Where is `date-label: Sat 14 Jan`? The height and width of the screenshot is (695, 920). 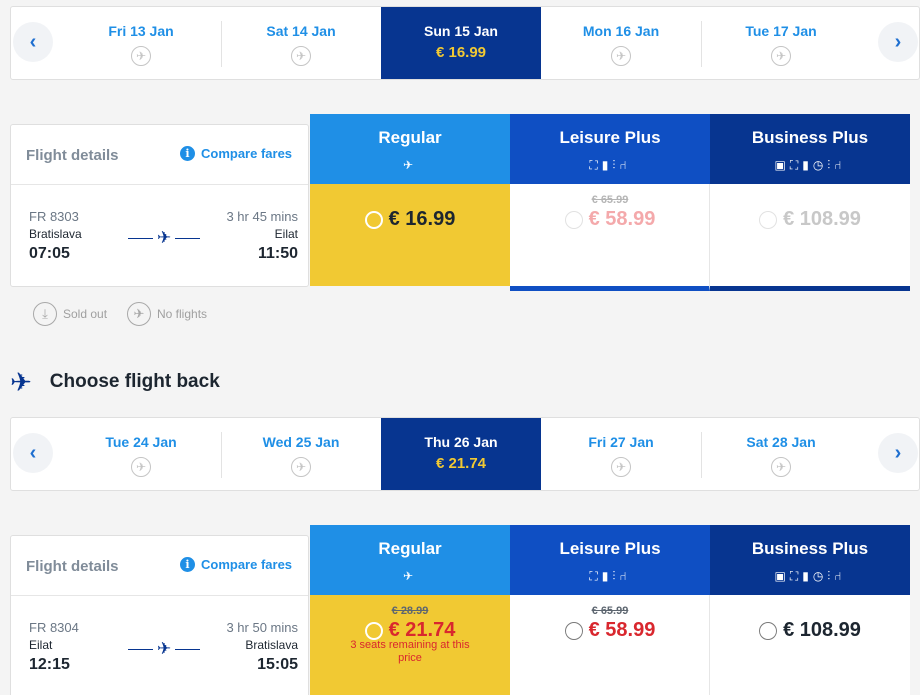
date-label: Sat 14 Jan is located at coordinates (301, 31).